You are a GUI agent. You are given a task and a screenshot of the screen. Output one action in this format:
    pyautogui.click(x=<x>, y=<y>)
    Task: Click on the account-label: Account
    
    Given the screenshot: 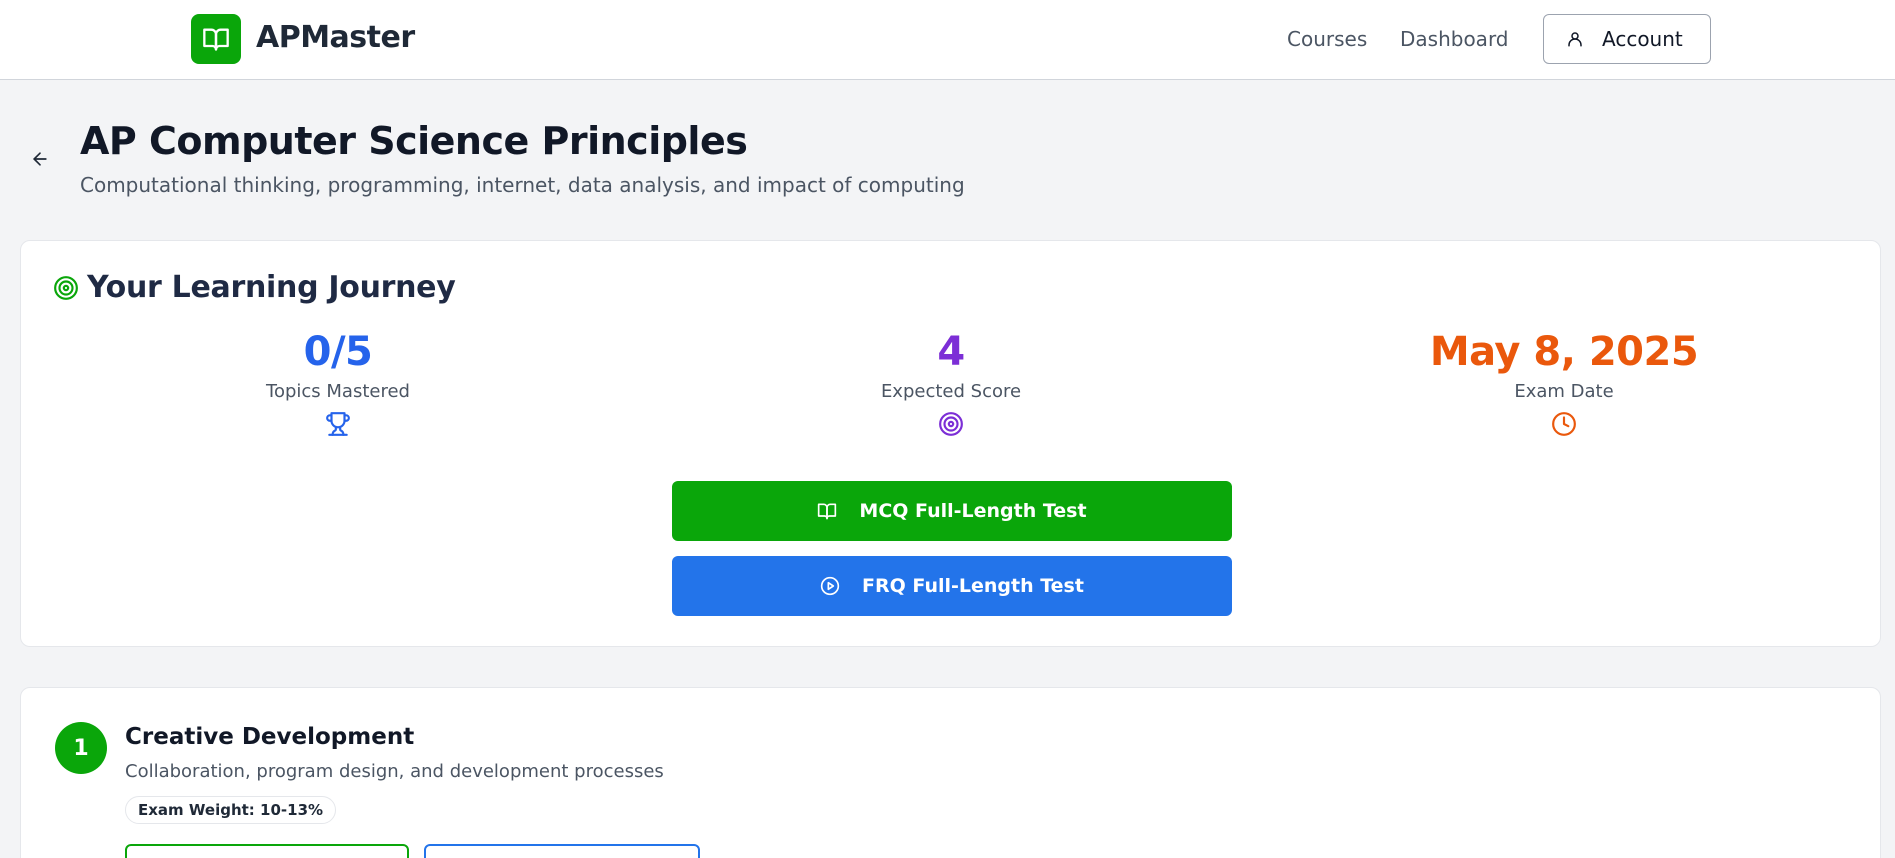 What is the action you would take?
    pyautogui.click(x=1642, y=39)
    